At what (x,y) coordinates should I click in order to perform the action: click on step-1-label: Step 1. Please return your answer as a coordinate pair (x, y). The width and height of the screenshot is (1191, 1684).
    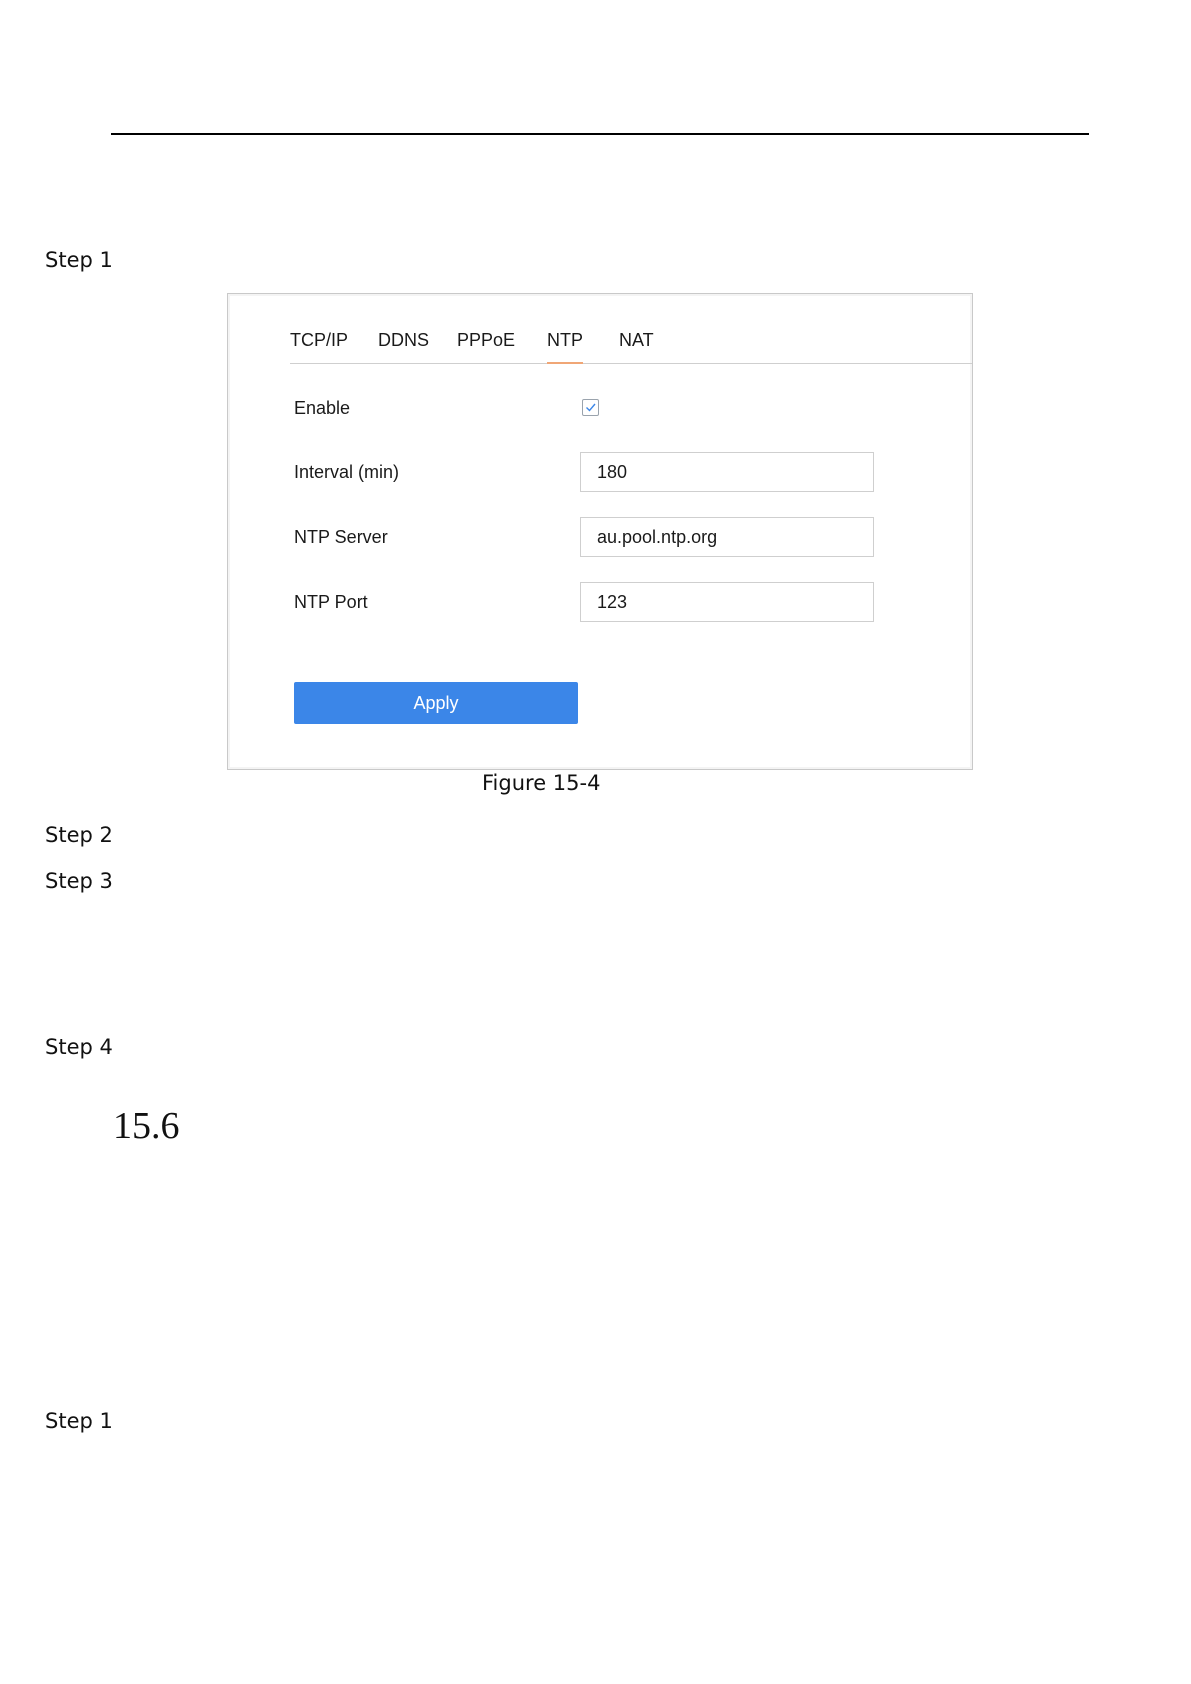
    Looking at the image, I should click on (79, 260).